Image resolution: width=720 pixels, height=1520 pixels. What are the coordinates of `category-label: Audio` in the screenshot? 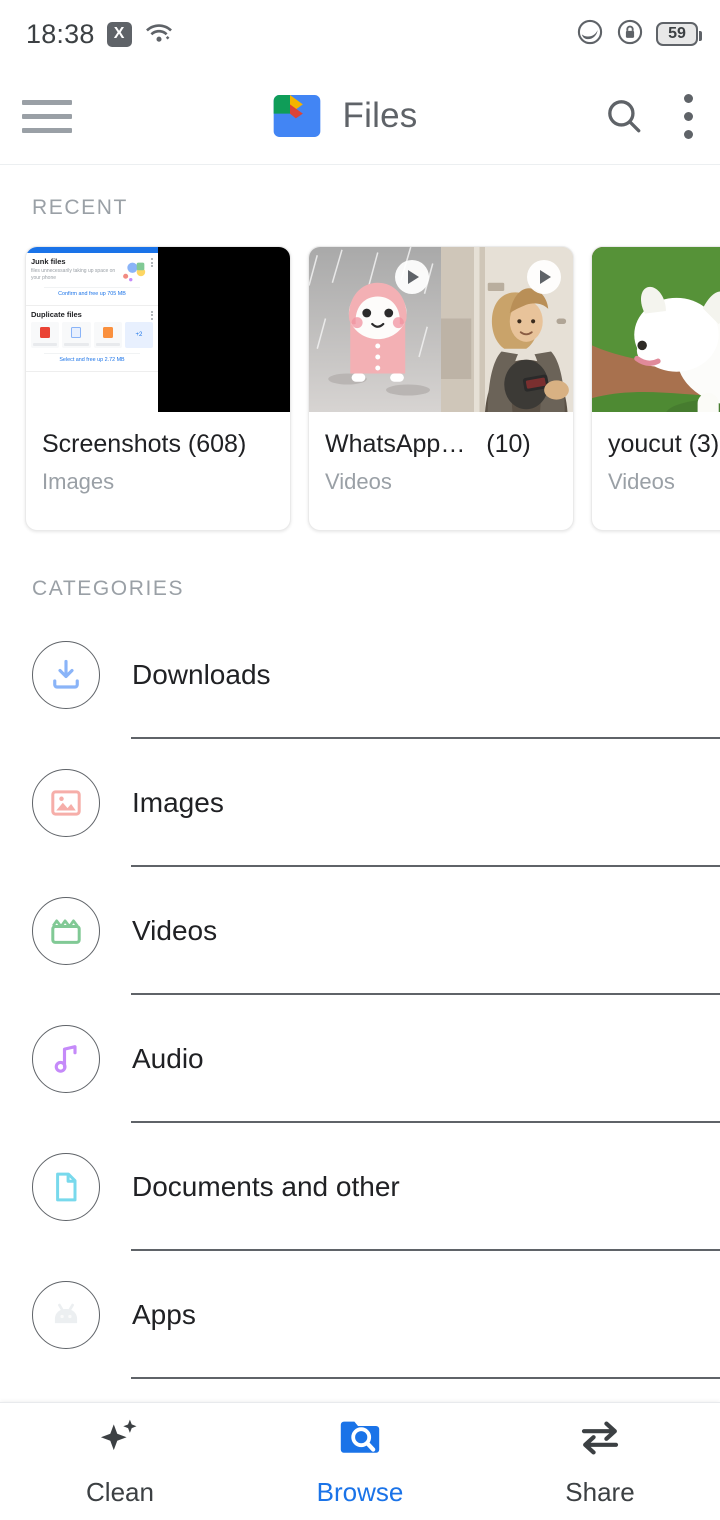 It's located at (168, 1058).